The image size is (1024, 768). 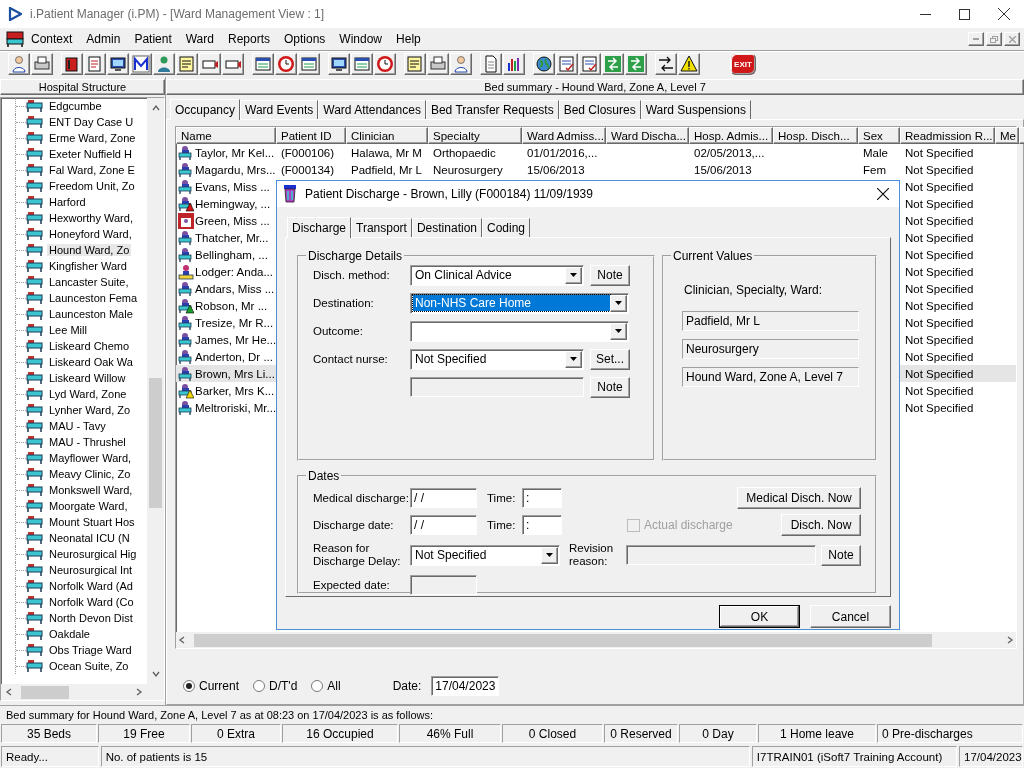 I want to click on field-label: Expected date:, so click(x=352, y=585).